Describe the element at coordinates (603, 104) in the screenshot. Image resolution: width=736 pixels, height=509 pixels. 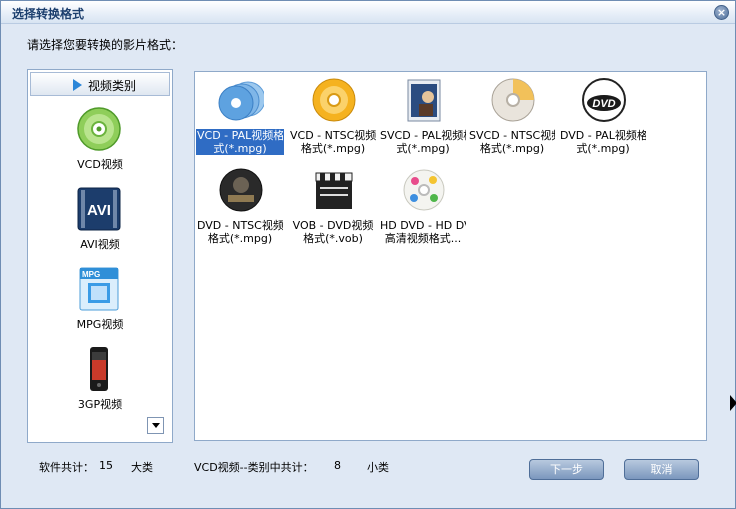
I see `svg-text: DVD` at that location.